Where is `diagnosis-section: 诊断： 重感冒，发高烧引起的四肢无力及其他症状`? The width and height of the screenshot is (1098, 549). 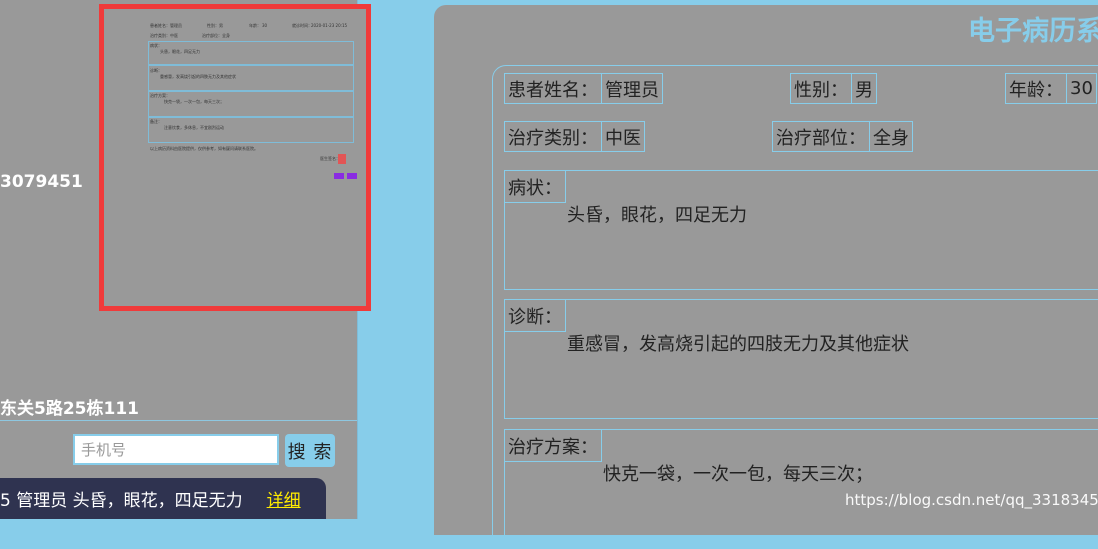 diagnosis-section: 诊断： 重感冒，发高烧引起的四肢无力及其他症状 is located at coordinates (801, 359).